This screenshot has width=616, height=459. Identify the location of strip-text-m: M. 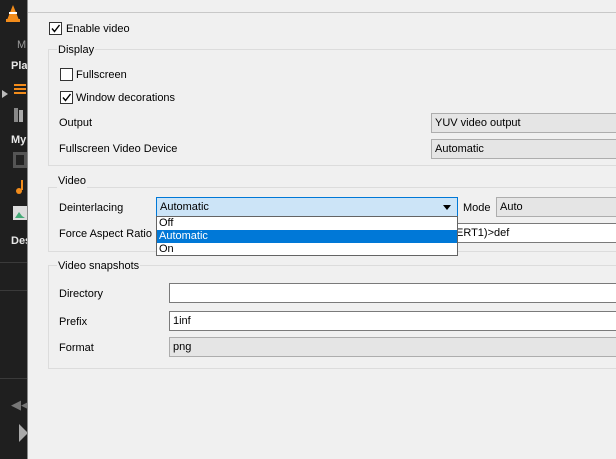
(22, 45).